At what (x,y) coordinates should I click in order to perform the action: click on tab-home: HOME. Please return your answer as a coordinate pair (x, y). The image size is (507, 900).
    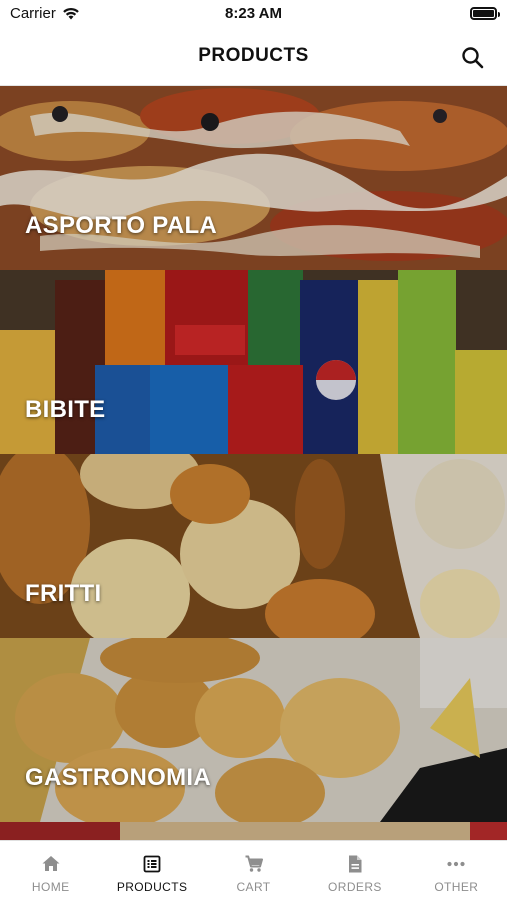
    Looking at the image, I should click on (50, 870).